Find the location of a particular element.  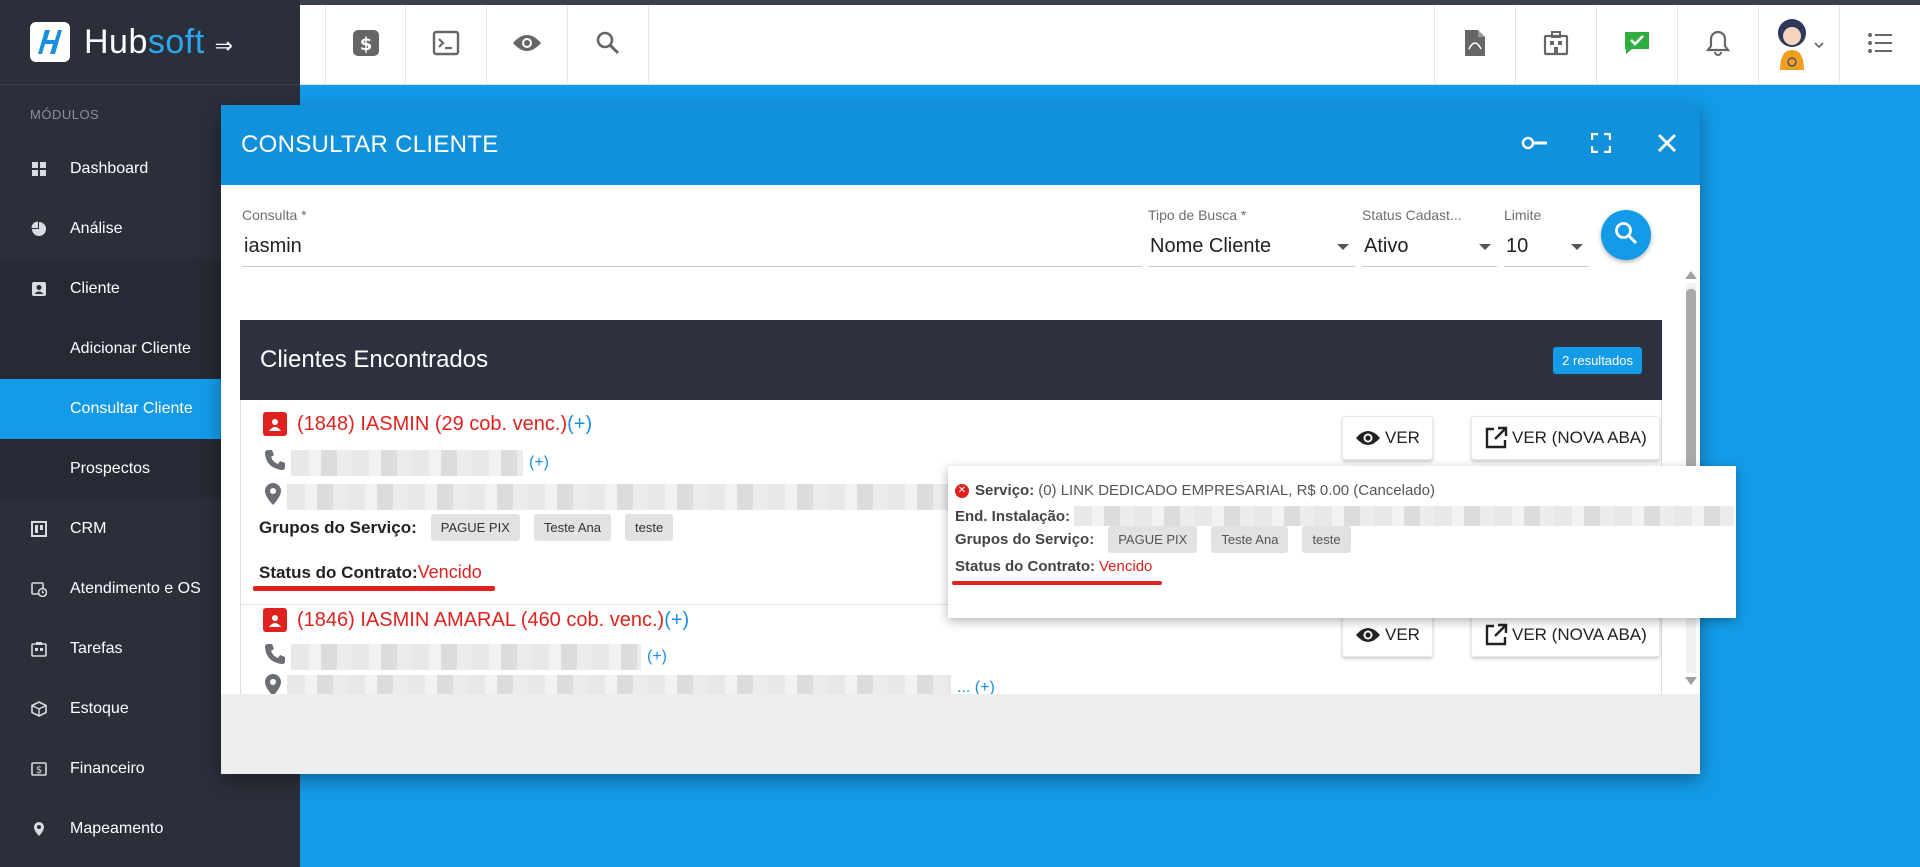

modal-header: CONSULTAR CLIENTE is located at coordinates (960, 145).